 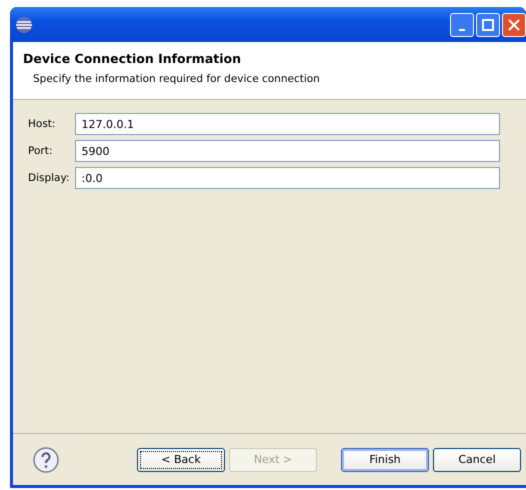 I want to click on minimize-icon, so click(x=462, y=29).